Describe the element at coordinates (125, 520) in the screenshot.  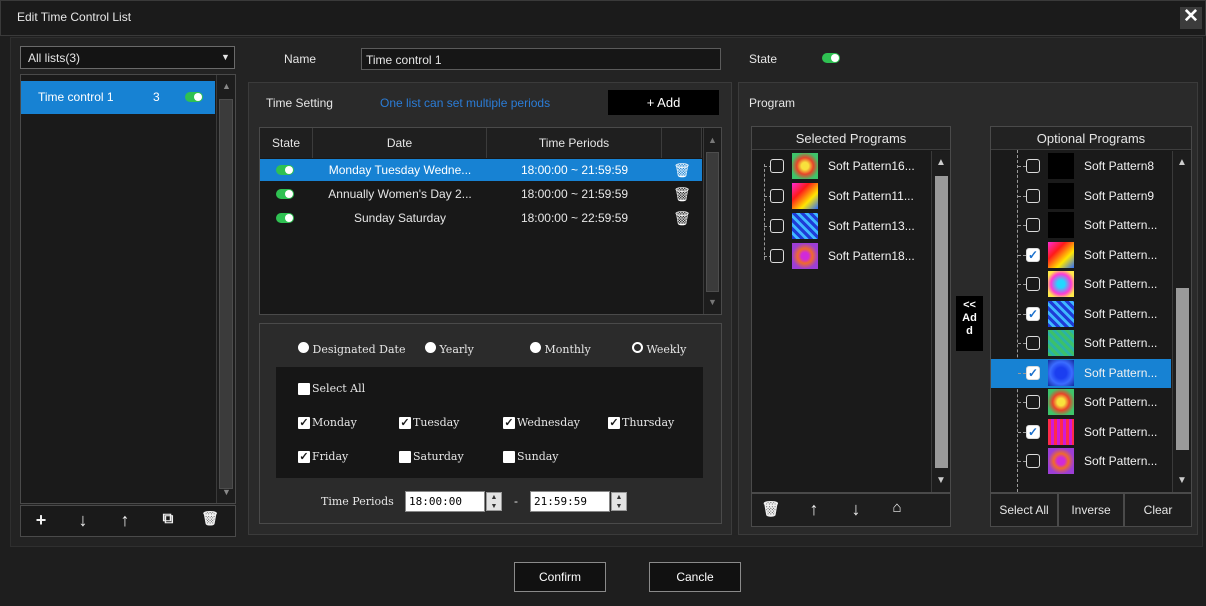
I see `move-up-icon: ↑` at that location.